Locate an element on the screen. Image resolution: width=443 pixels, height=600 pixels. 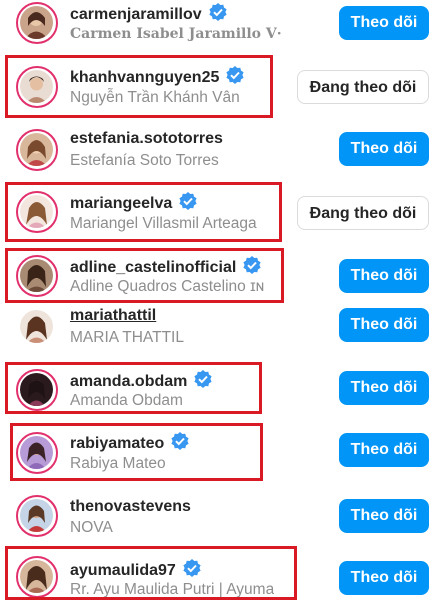
username: rabiyamateo is located at coordinates (130, 442).